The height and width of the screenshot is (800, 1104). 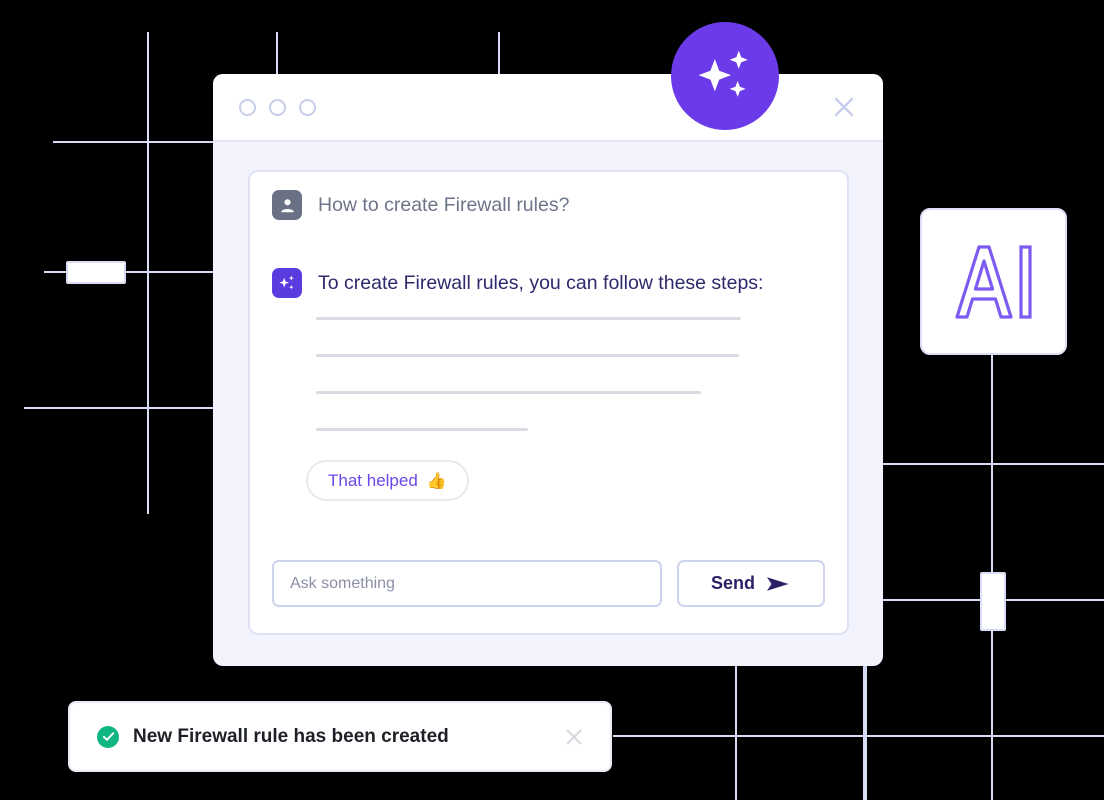 I want to click on ai-letters-icon, so click(x=993, y=281).